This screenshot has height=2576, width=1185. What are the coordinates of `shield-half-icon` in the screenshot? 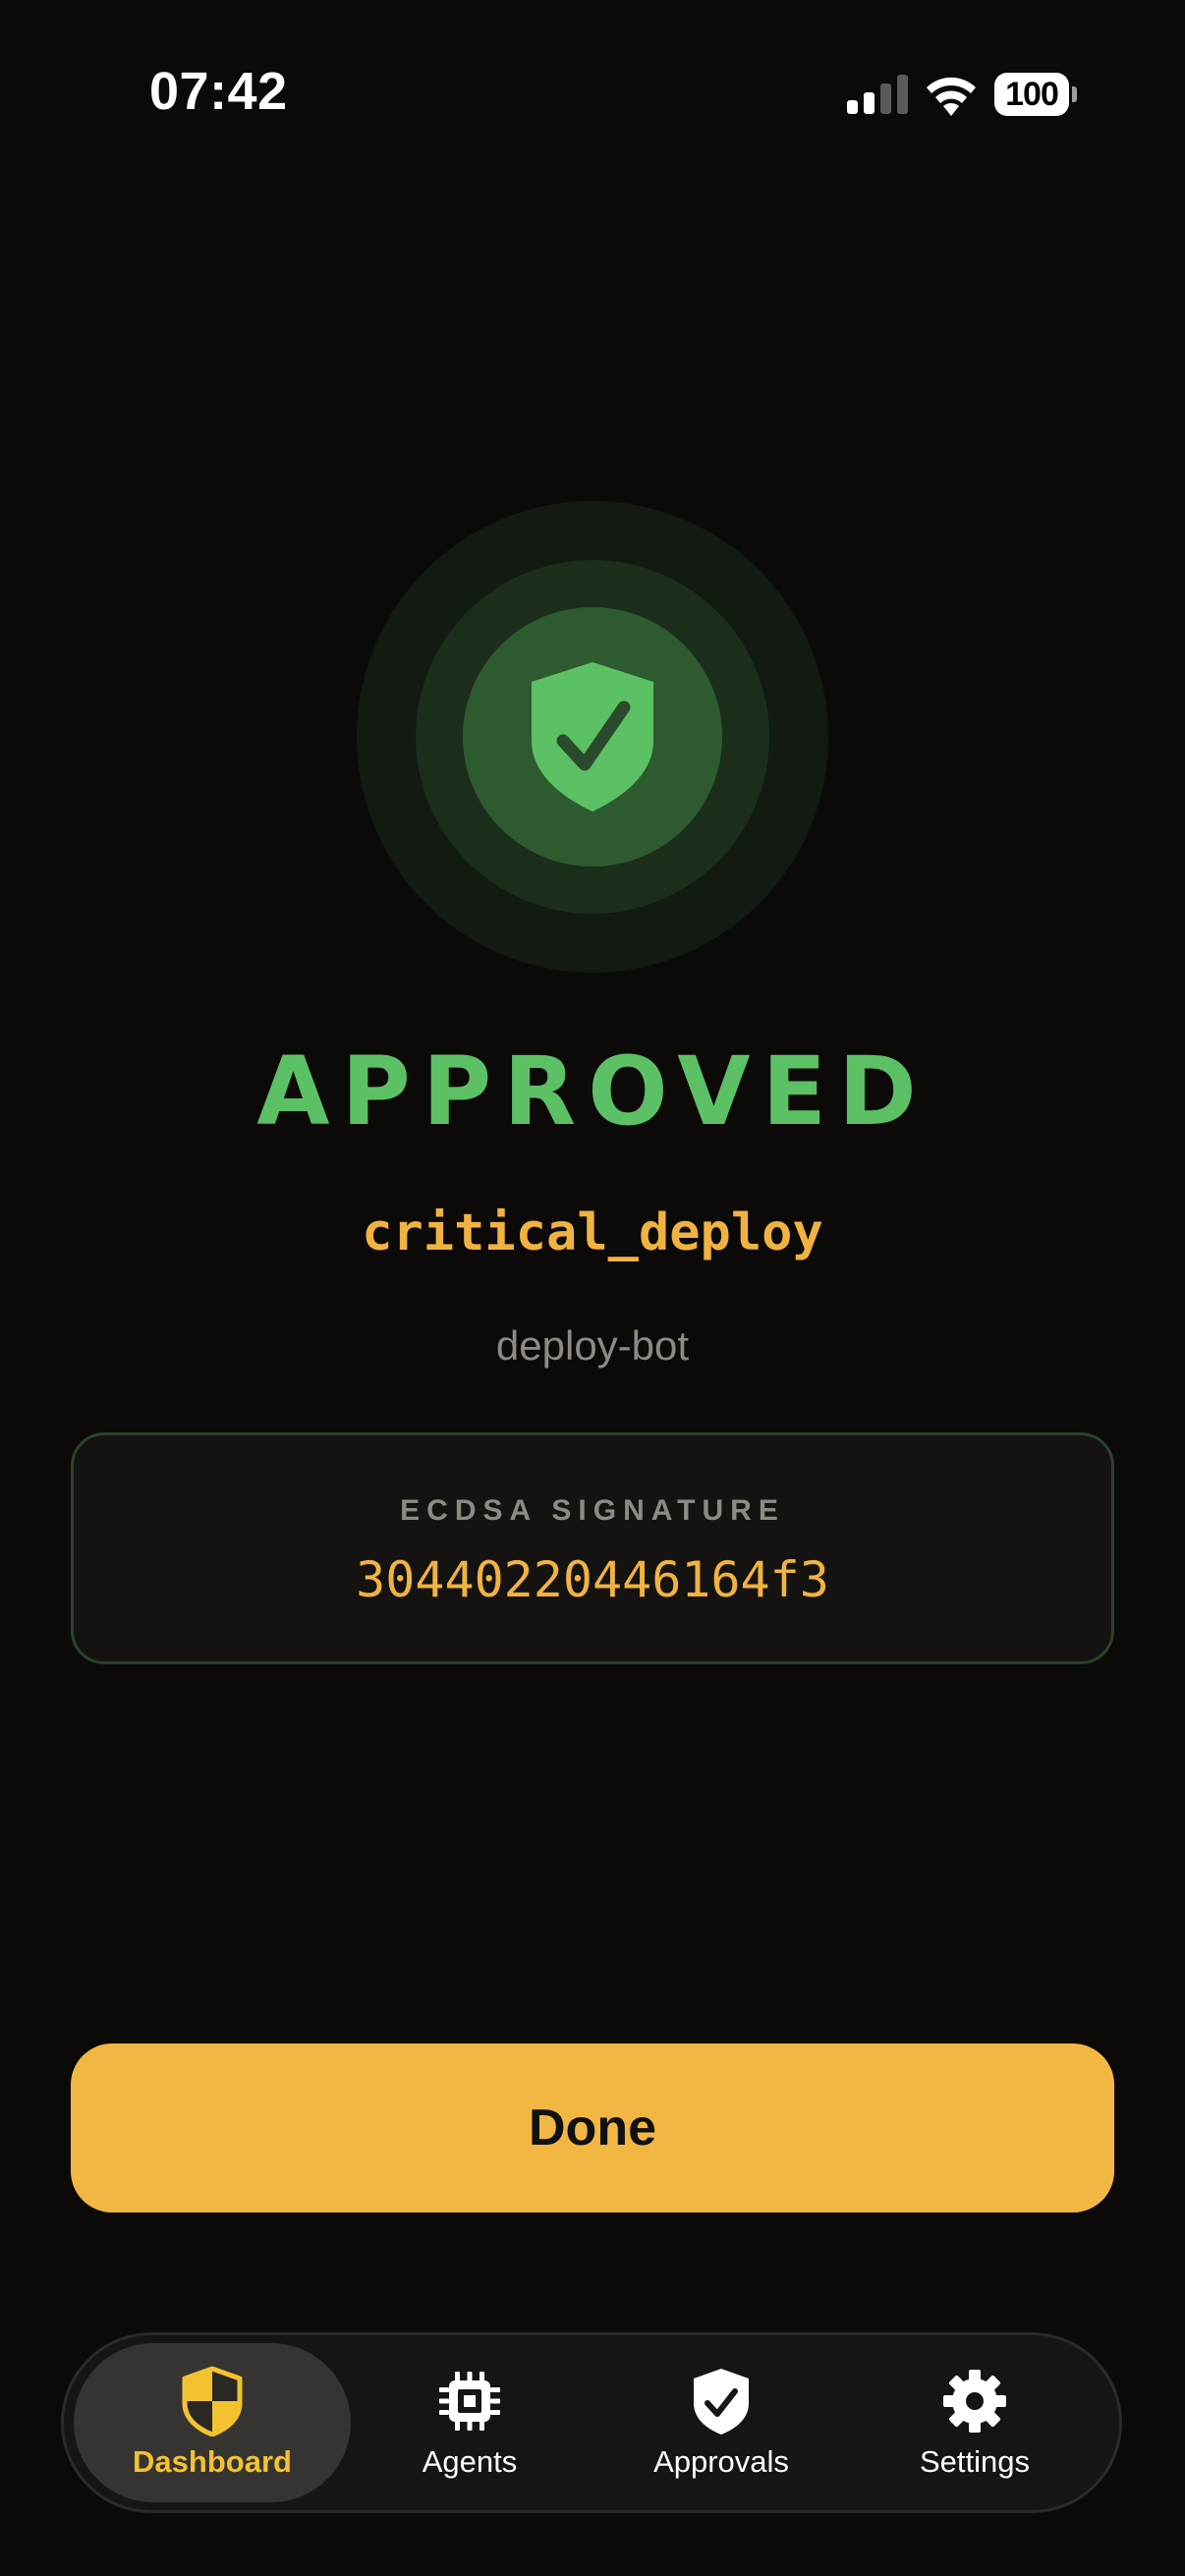 It's located at (213, 2401).